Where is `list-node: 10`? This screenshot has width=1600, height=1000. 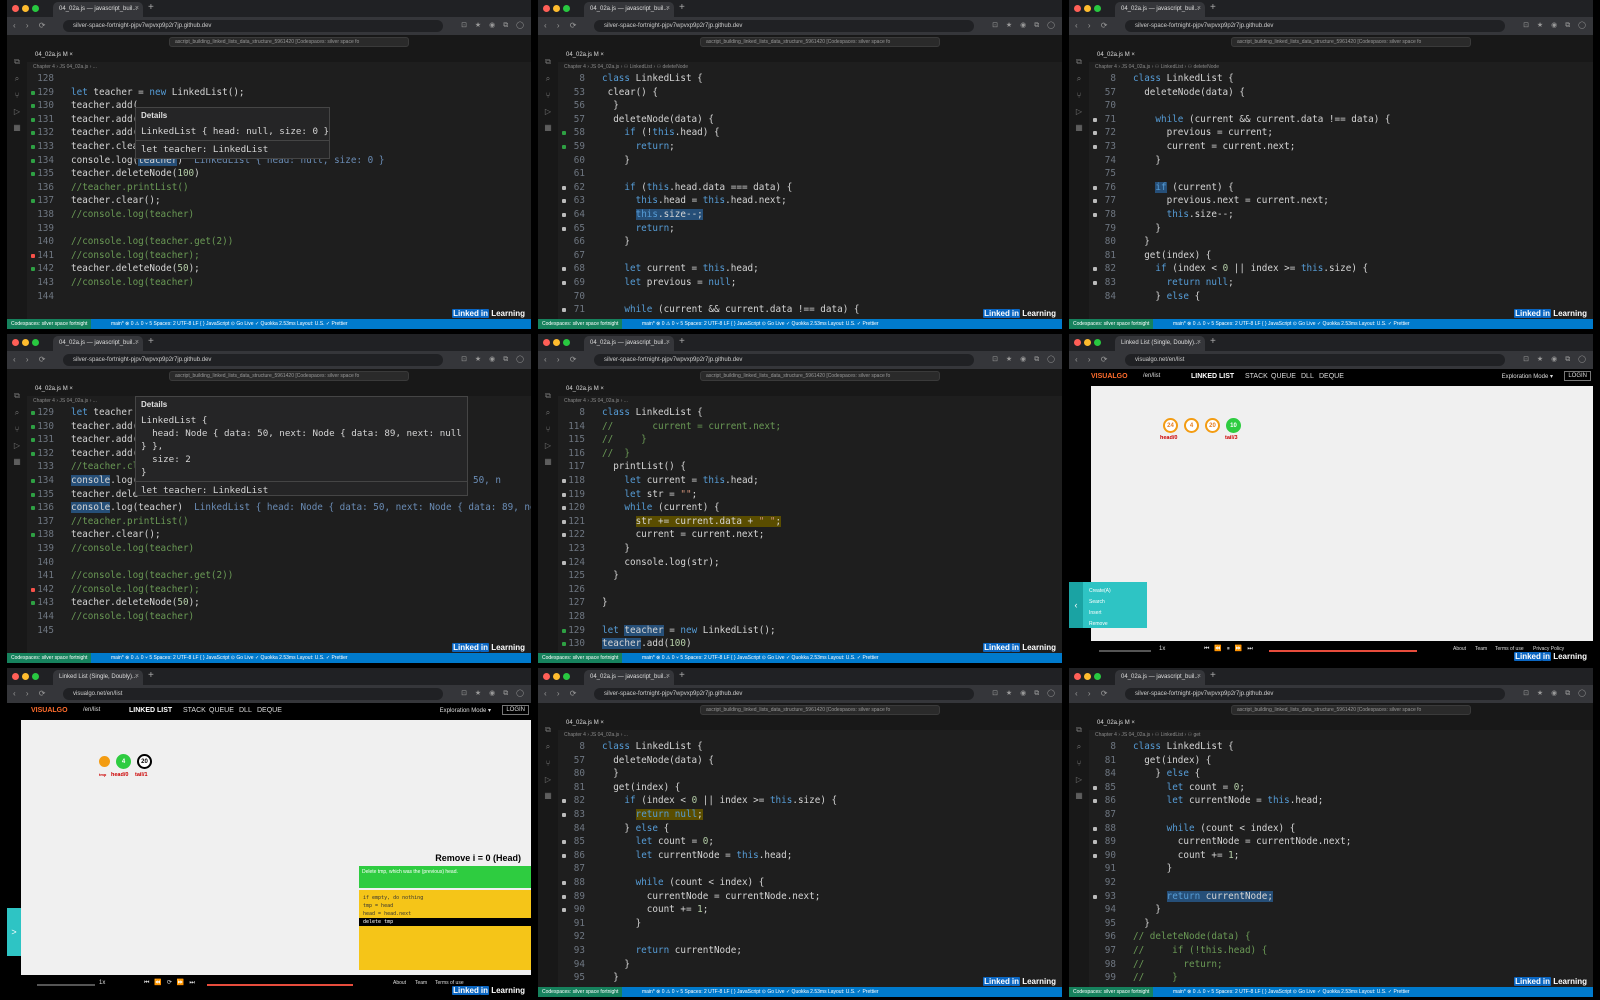
list-node: 10 is located at coordinates (1233, 425).